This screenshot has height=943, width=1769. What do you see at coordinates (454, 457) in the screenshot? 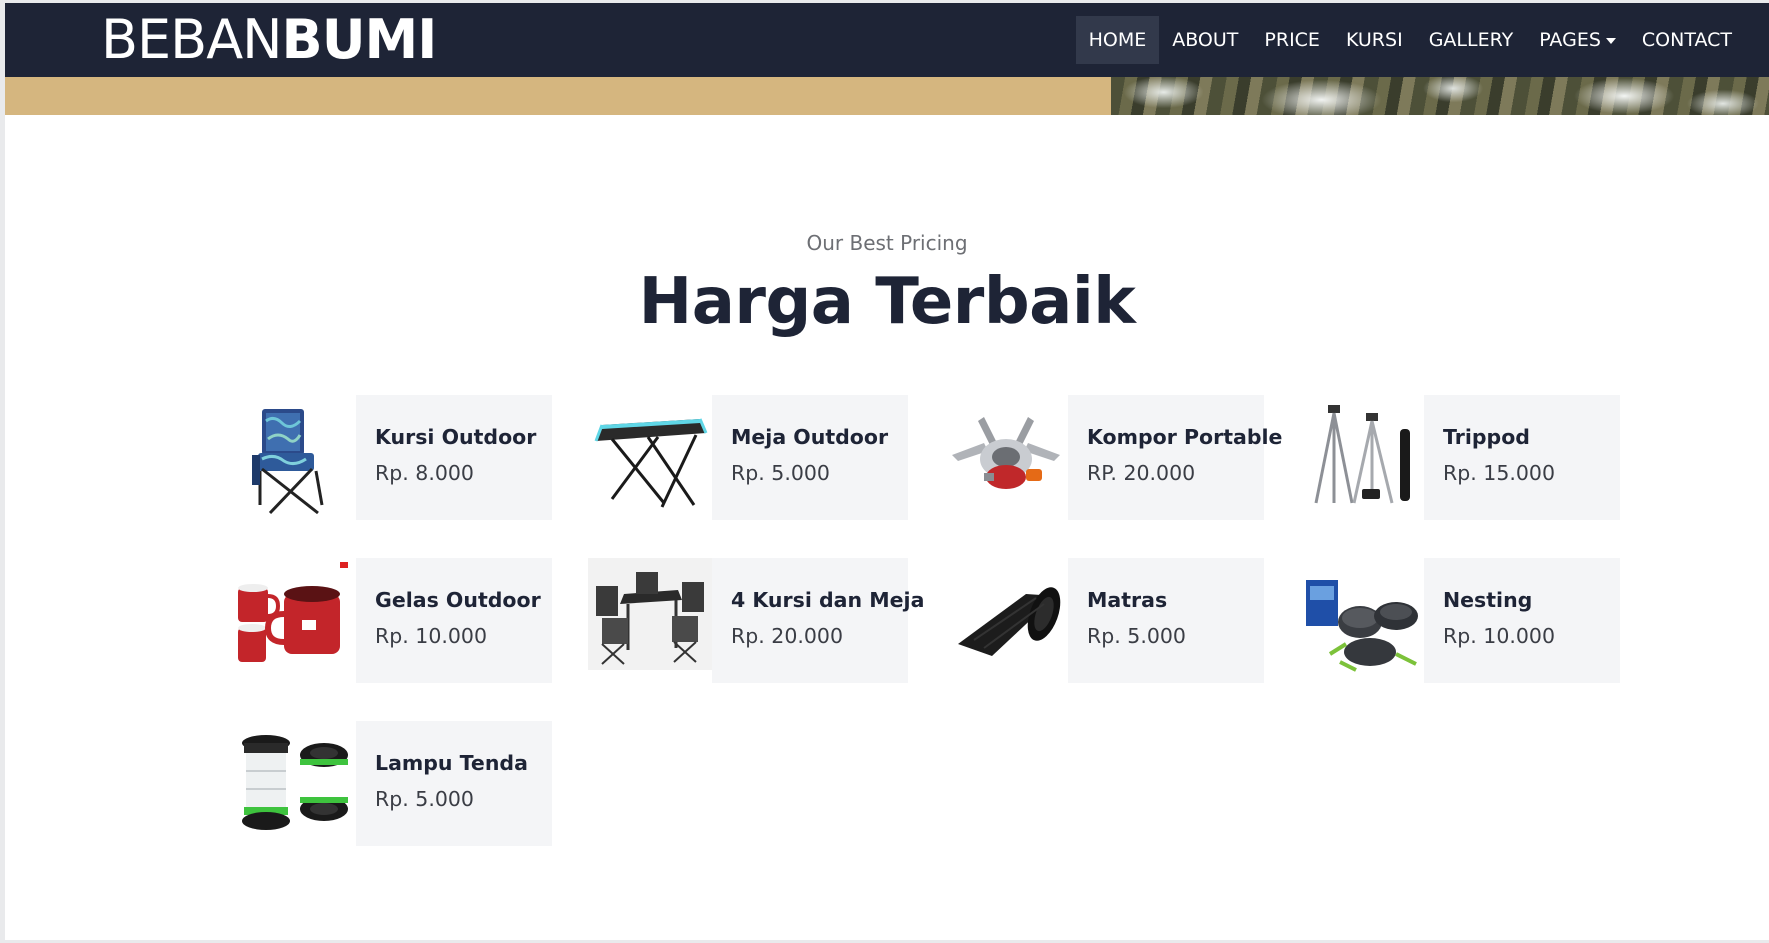
I see `product-info: Kursi Outdoor Rp. 8.000` at bounding box center [454, 457].